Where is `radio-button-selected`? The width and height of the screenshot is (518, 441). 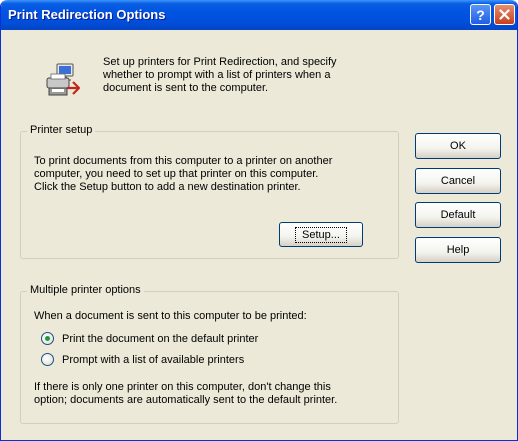 radio-button-selected is located at coordinates (47, 338).